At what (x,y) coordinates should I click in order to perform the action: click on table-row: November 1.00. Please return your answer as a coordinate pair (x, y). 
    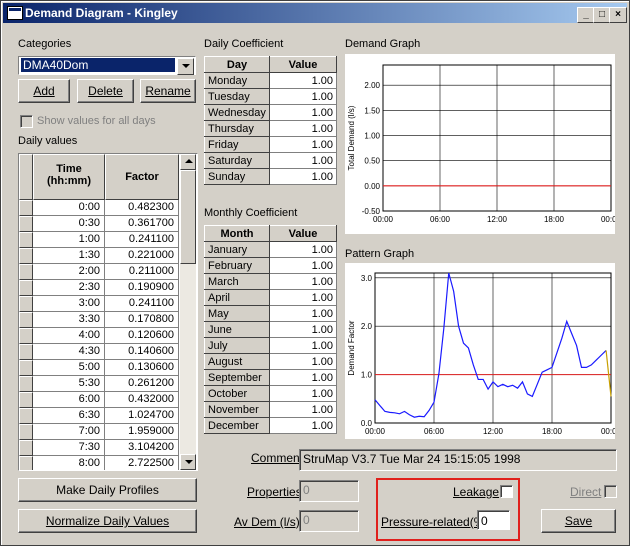
    Looking at the image, I should click on (270, 409).